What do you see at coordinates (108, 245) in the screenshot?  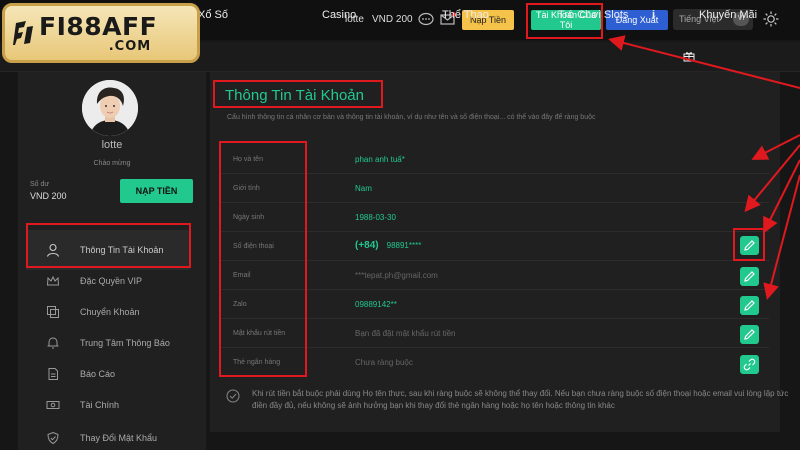 I see `highlight-sidebar-item` at bounding box center [108, 245].